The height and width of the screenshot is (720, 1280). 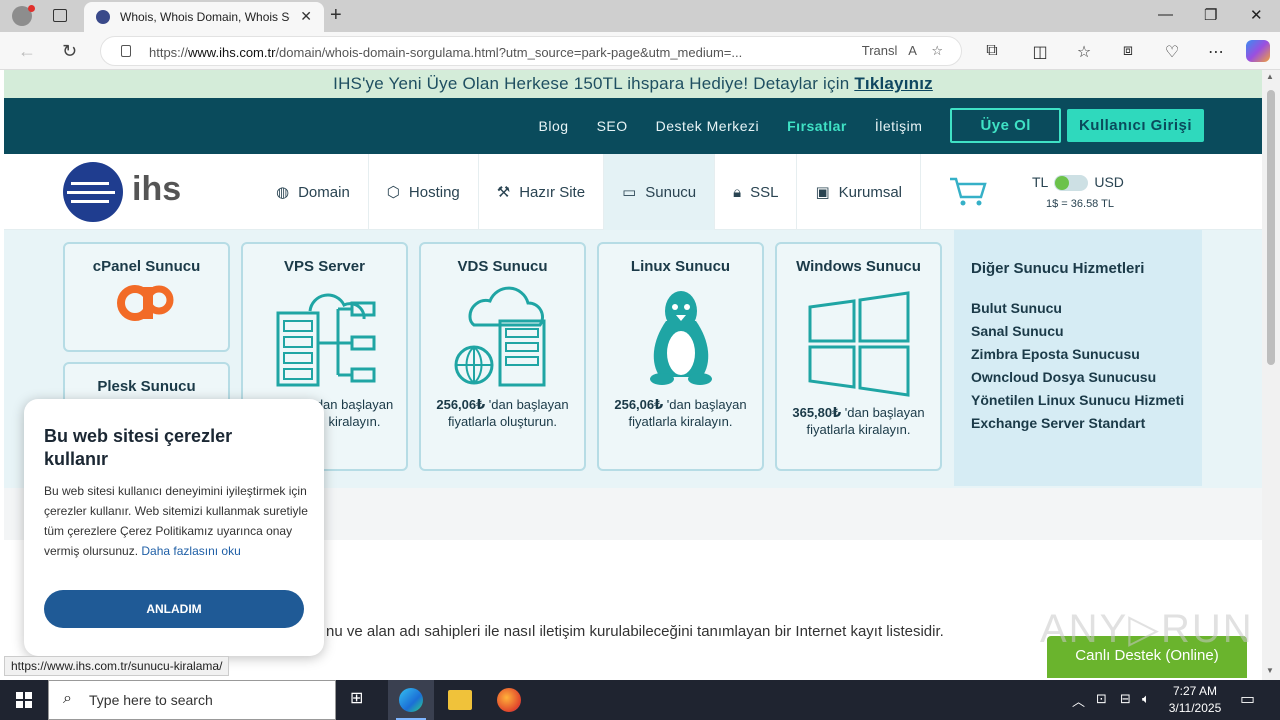 What do you see at coordinates (992, 52) in the screenshot?
I see `extensions-icon: ⧉` at bounding box center [992, 52].